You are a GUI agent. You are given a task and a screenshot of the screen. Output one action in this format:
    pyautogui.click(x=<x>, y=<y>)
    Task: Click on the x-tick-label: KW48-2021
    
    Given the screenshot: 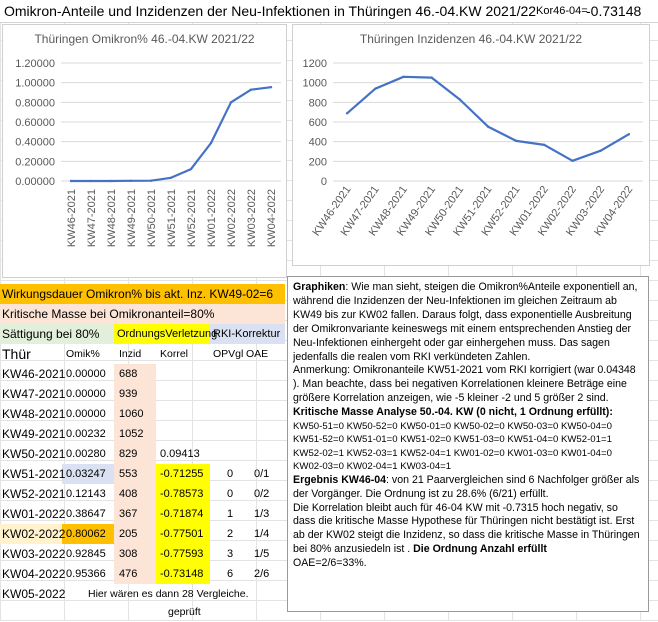 What is the action you would take?
    pyautogui.click(x=112, y=218)
    